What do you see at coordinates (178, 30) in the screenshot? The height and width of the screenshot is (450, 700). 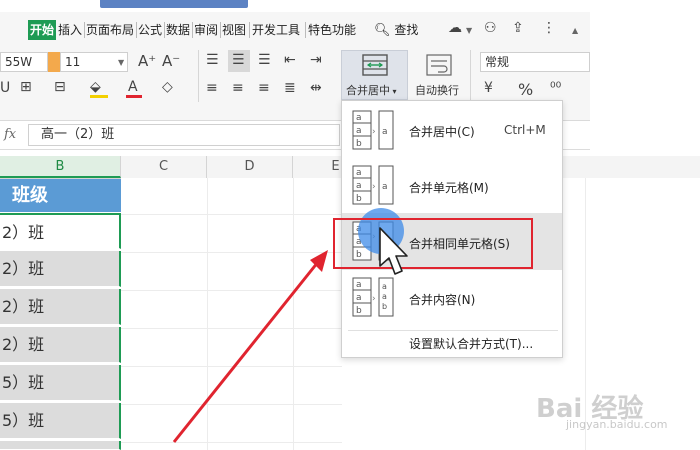 I see `tab-data: 数据` at bounding box center [178, 30].